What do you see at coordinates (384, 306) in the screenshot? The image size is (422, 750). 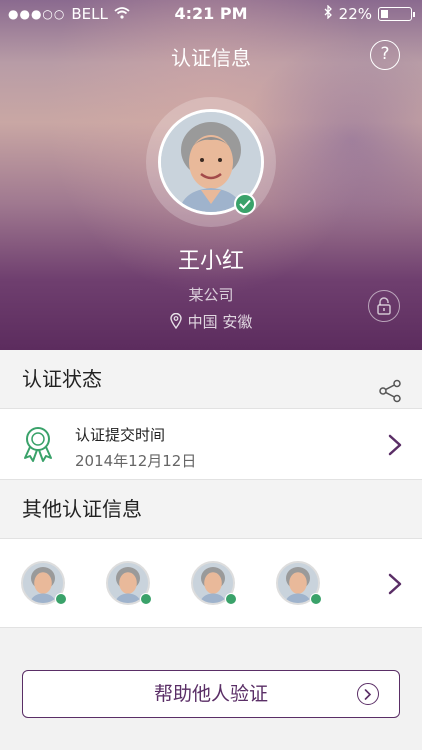 I see `lock-icon` at bounding box center [384, 306].